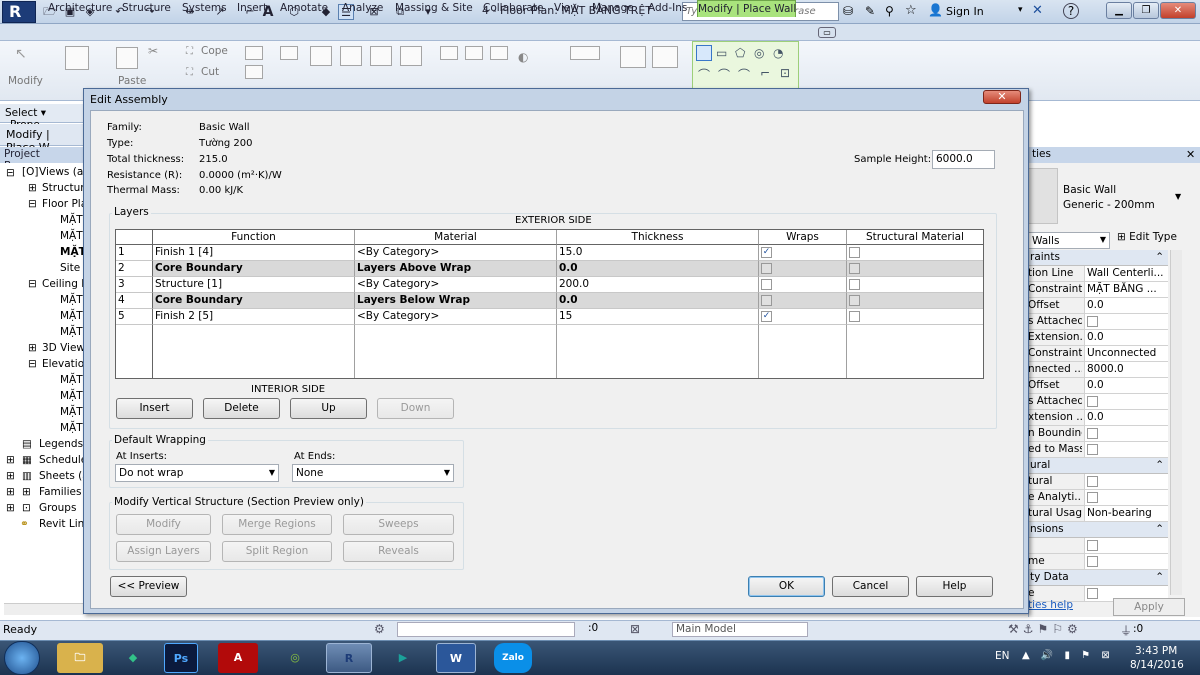 The image size is (1200, 675). I want to click on modify-button: Modify, so click(163, 524).